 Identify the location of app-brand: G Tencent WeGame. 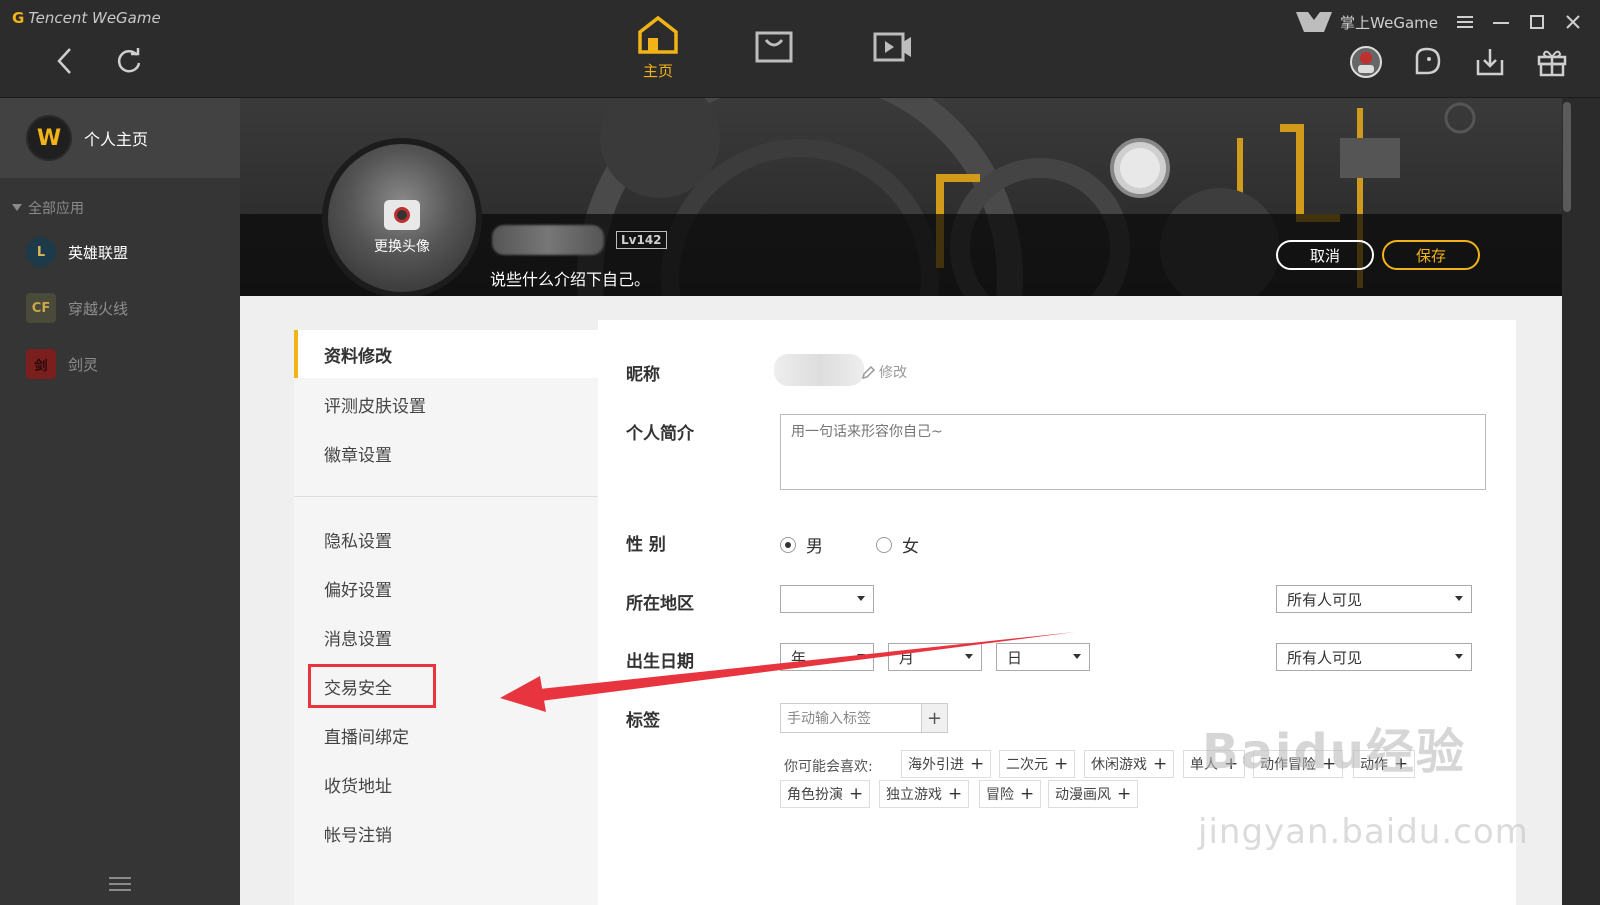
(86, 18).